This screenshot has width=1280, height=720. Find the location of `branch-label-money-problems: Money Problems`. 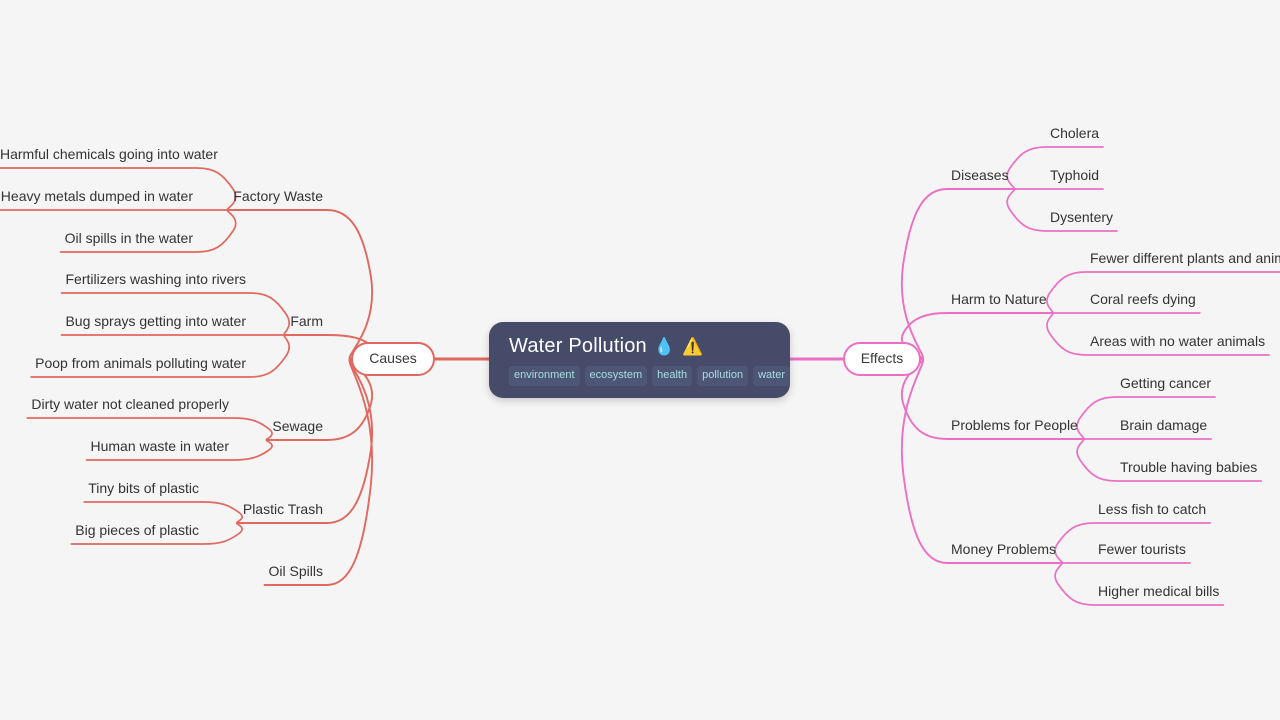

branch-label-money-problems: Money Problems is located at coordinates (1003, 549).